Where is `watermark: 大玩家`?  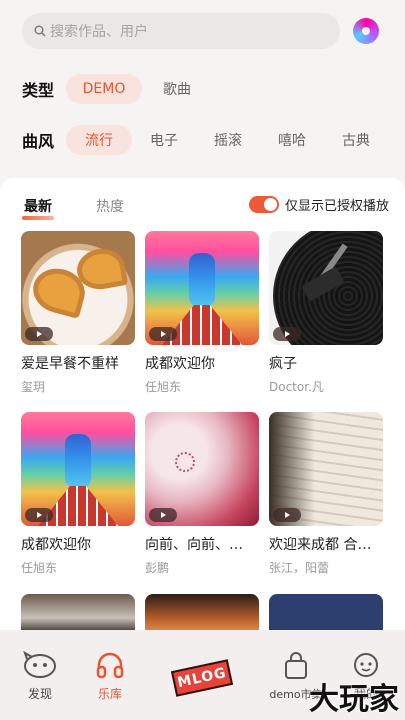
watermark: 大玩家 is located at coordinates (354, 699).